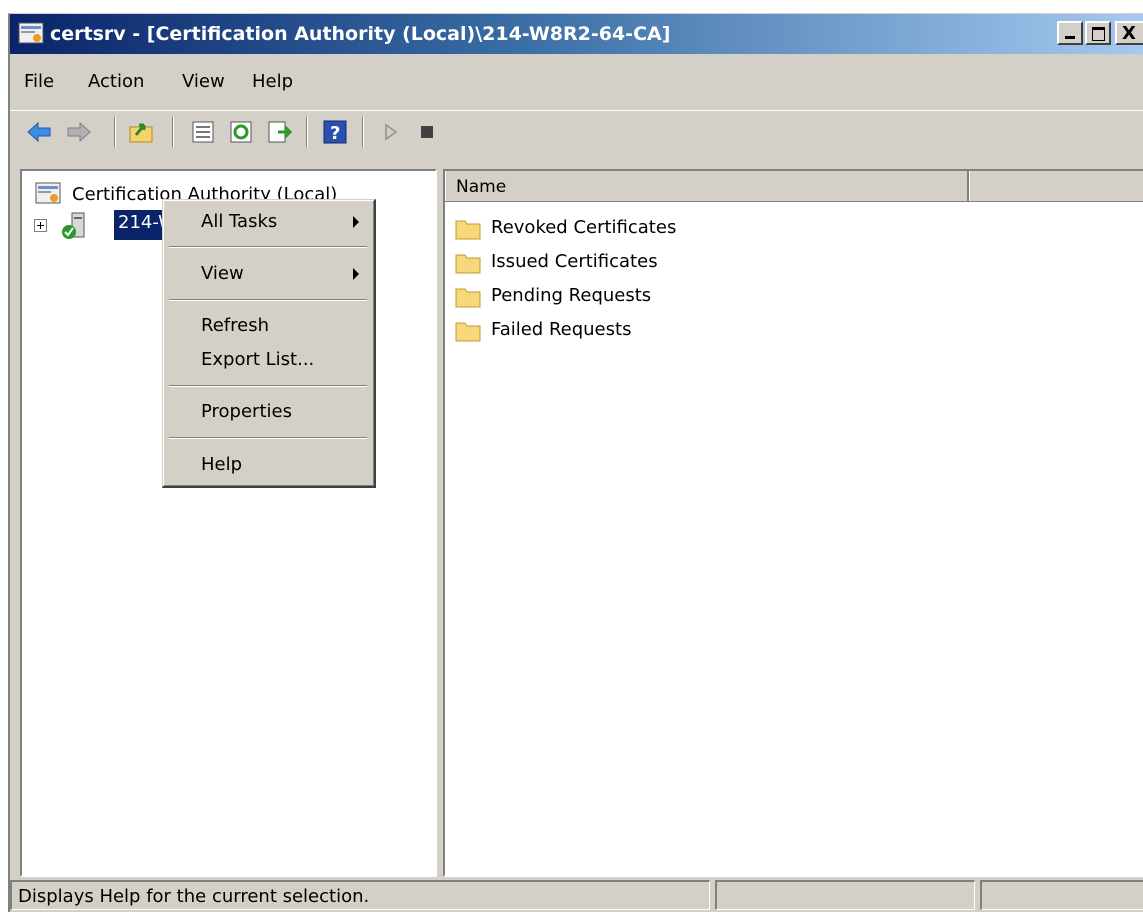  I want to click on help-icon: ?, so click(335, 132).